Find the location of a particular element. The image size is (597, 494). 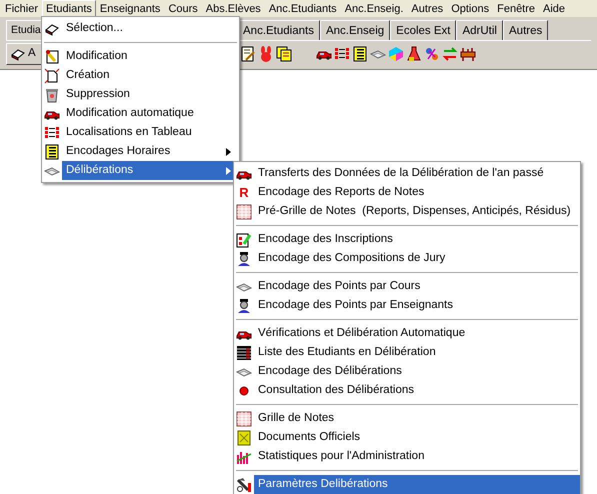

menu-item: Liste des Etudiants en Délibération is located at coordinates (407, 352).